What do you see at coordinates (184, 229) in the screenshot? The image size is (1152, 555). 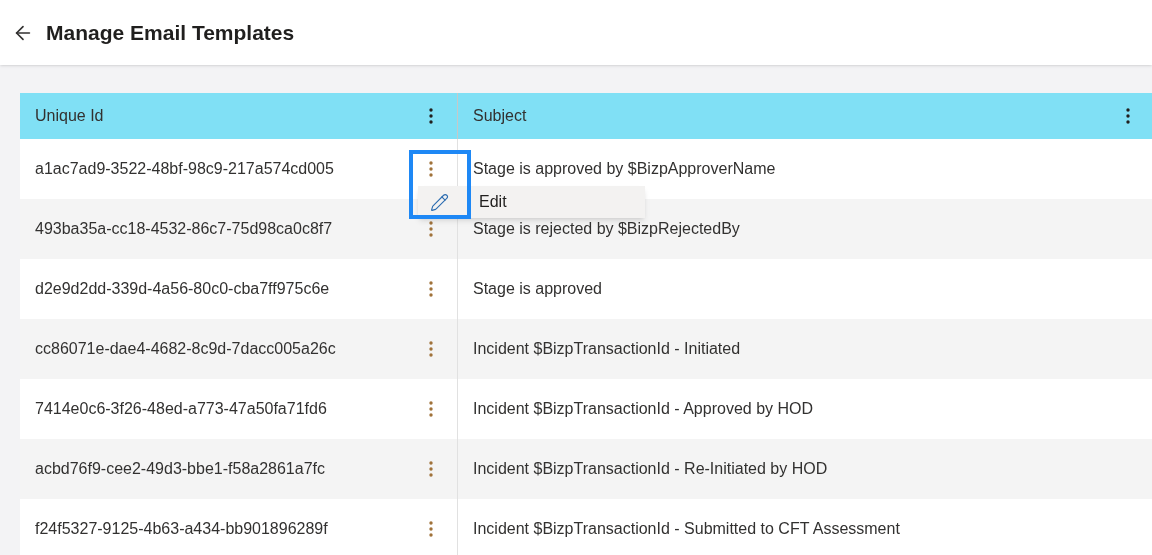 I see `table-cell-text: 493ba35a-cc18-4532-86c7-75d98ca0c8f7` at bounding box center [184, 229].